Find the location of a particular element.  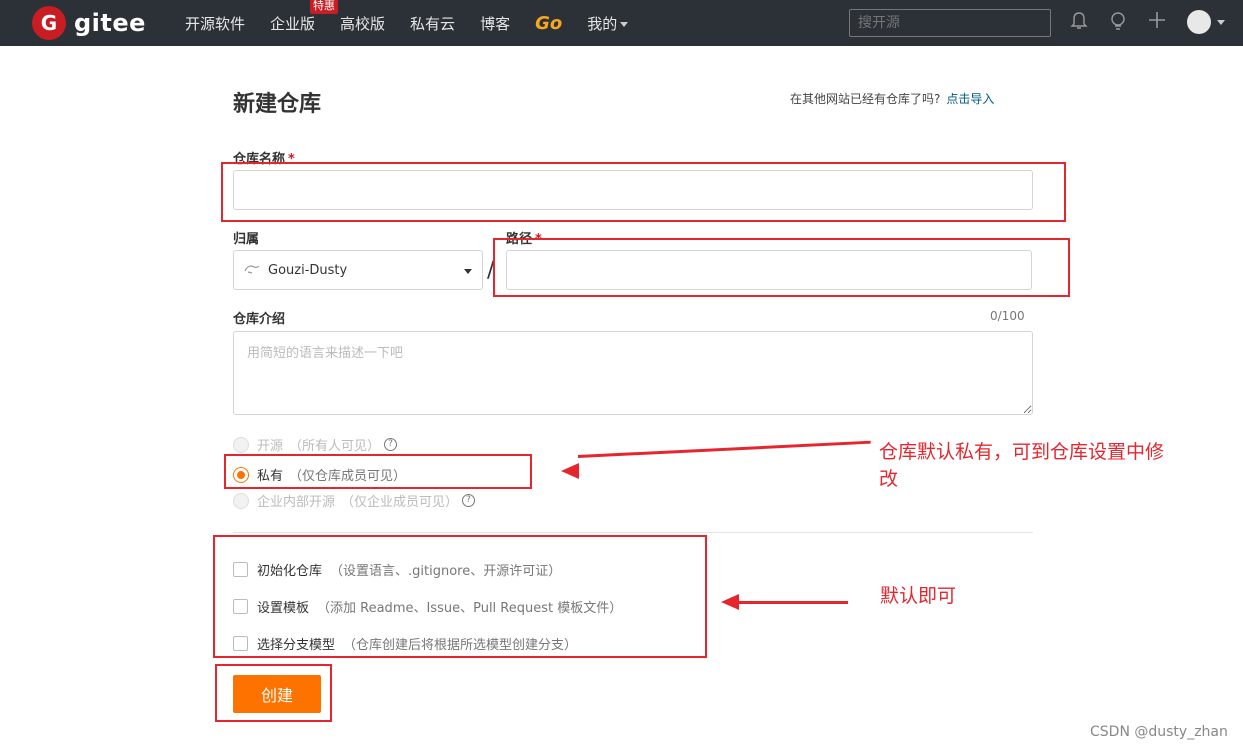

annotation-arrow-private is located at coordinates (724, 449).